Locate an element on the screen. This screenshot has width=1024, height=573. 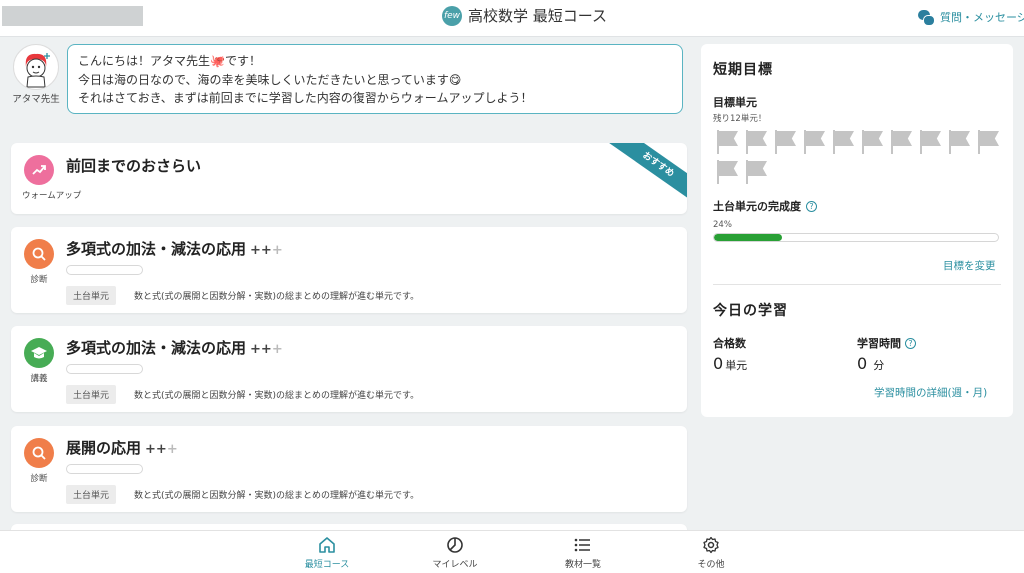
remaining-units: 残り12単元！ is located at coordinates (740, 119).